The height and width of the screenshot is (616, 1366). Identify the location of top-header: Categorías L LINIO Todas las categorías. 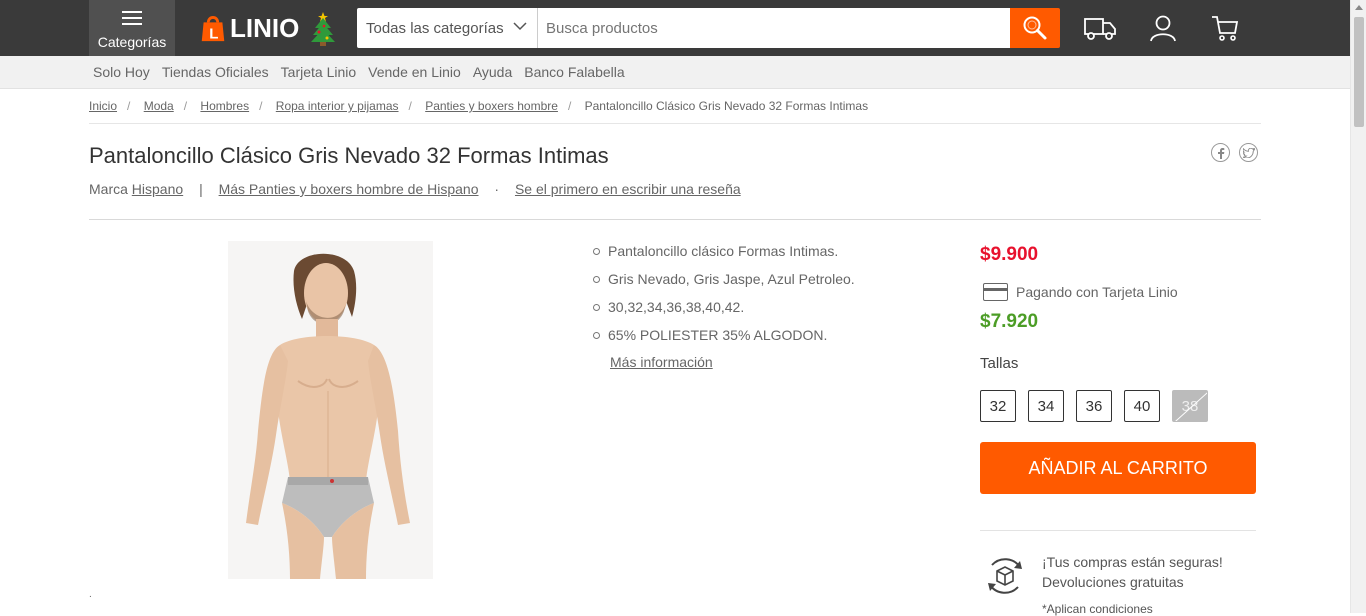
(675, 28).